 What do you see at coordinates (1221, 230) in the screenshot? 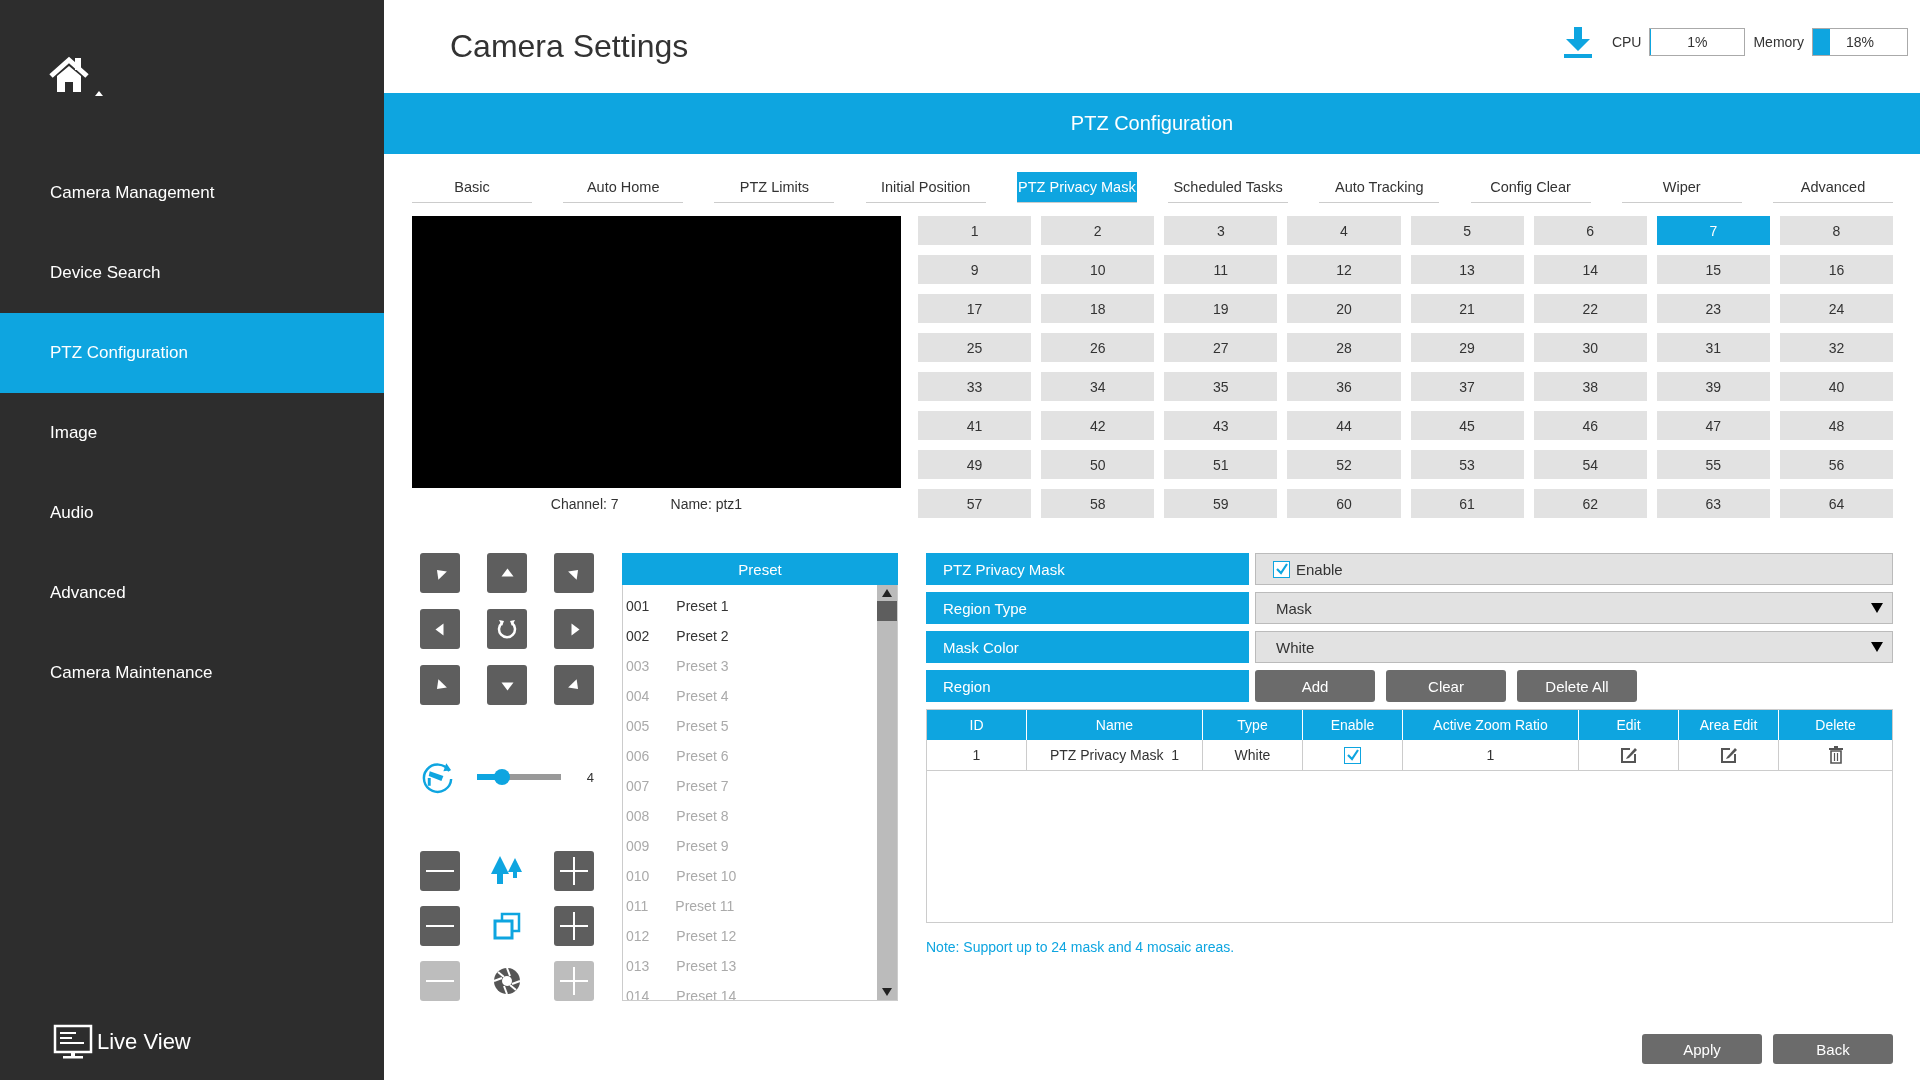
I see `channel-button: 3` at bounding box center [1221, 230].